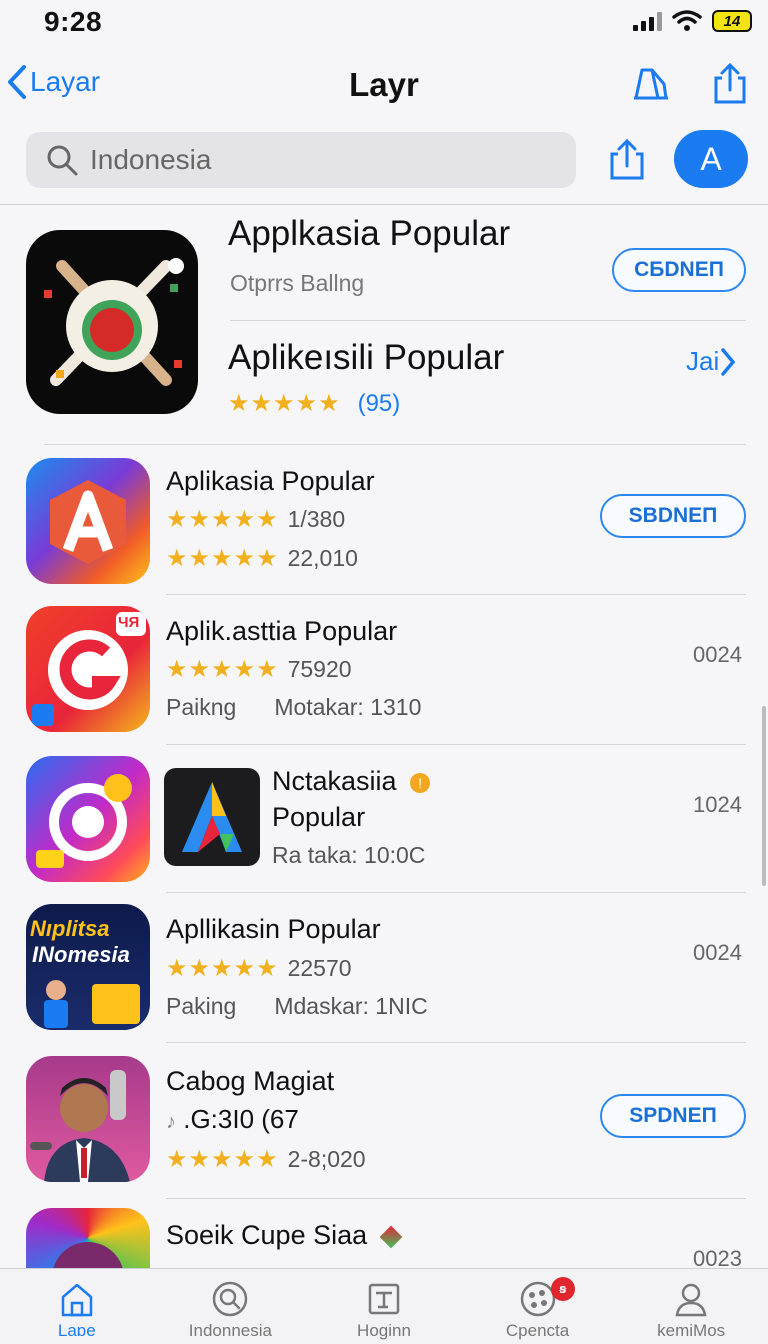  I want to click on game-logo-icon, so click(114, 322).